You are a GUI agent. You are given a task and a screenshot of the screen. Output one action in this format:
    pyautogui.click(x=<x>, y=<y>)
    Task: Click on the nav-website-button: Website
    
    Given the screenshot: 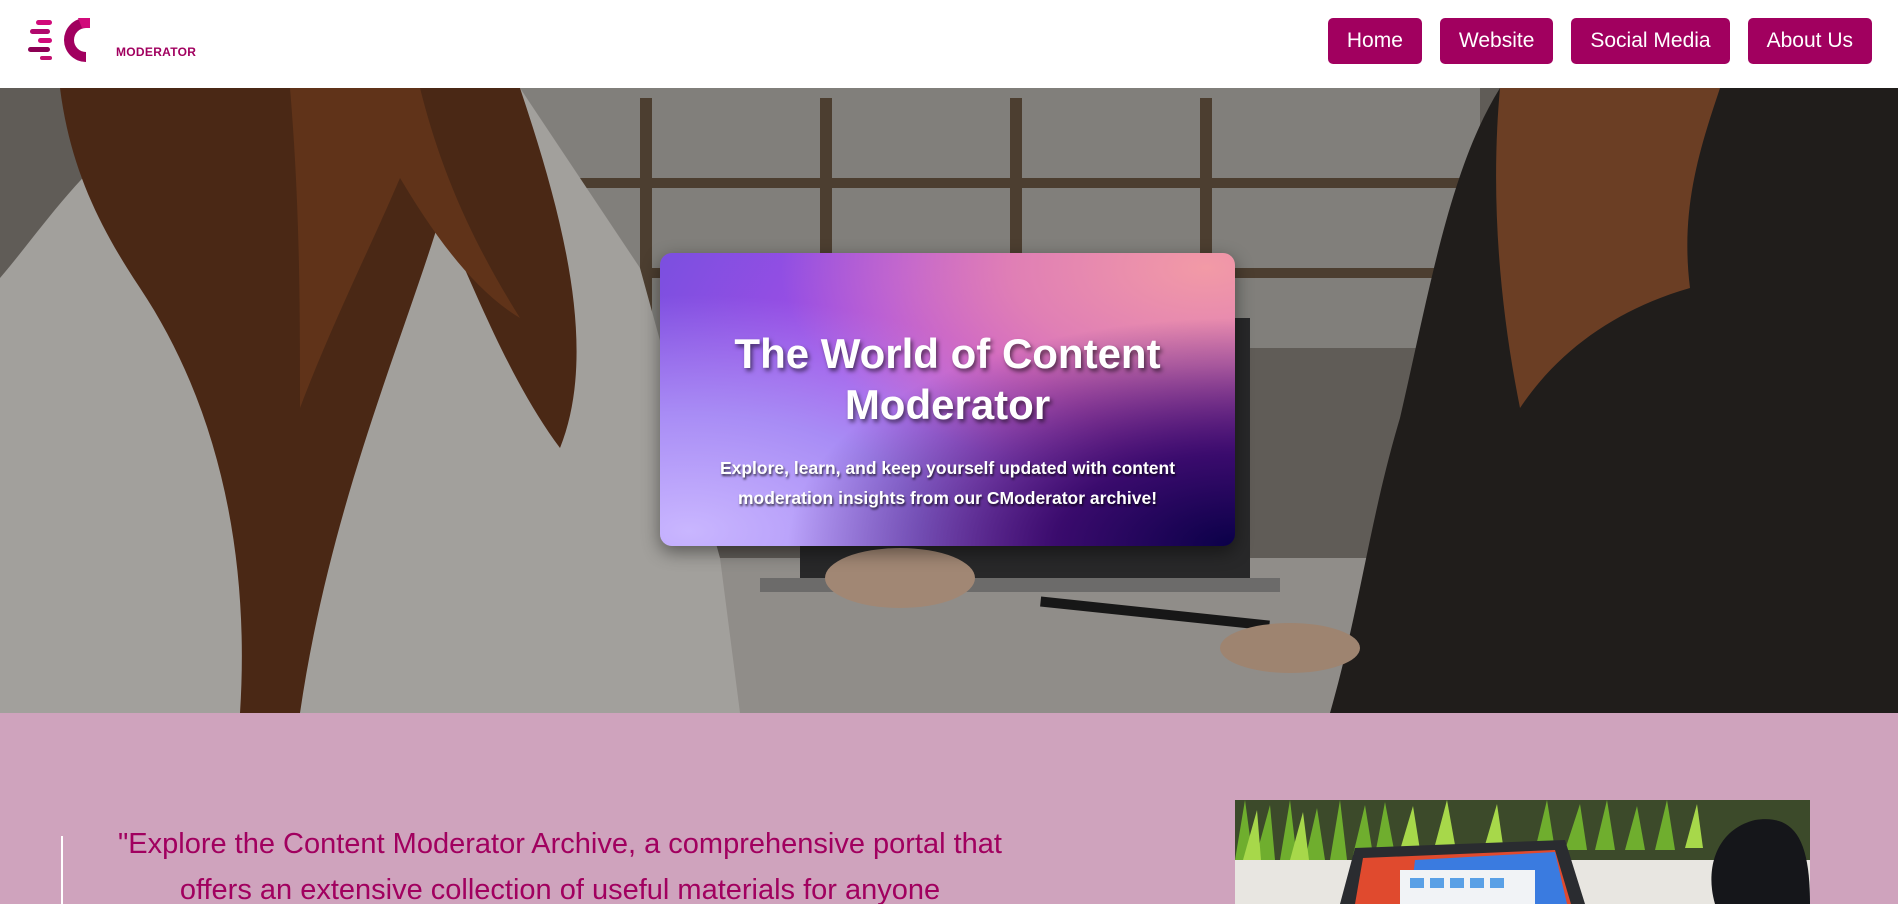 What is the action you would take?
    pyautogui.click(x=1496, y=41)
    